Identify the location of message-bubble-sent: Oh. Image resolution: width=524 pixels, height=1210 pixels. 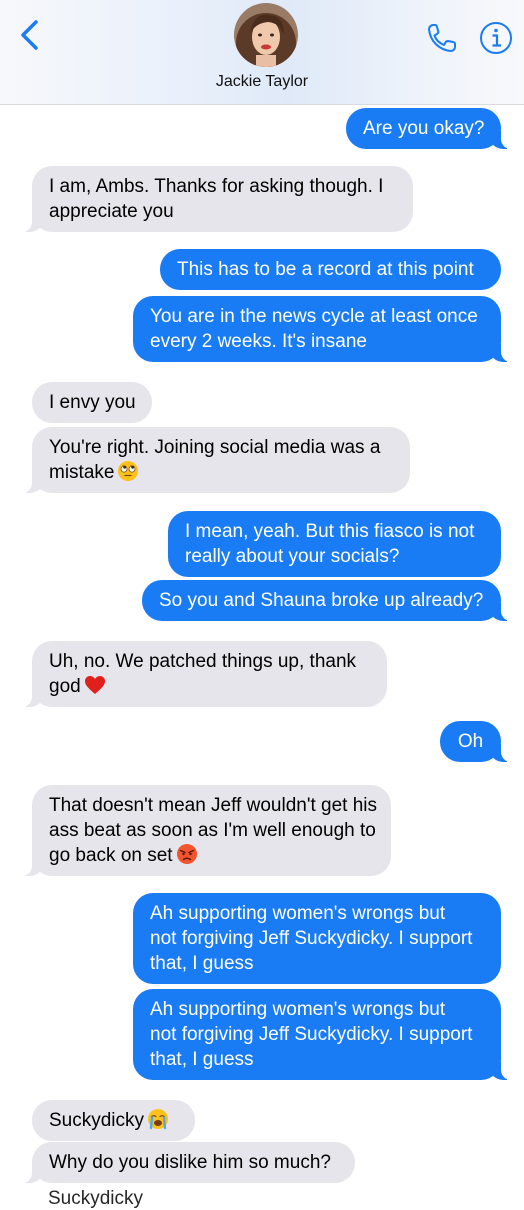
(477, 741).